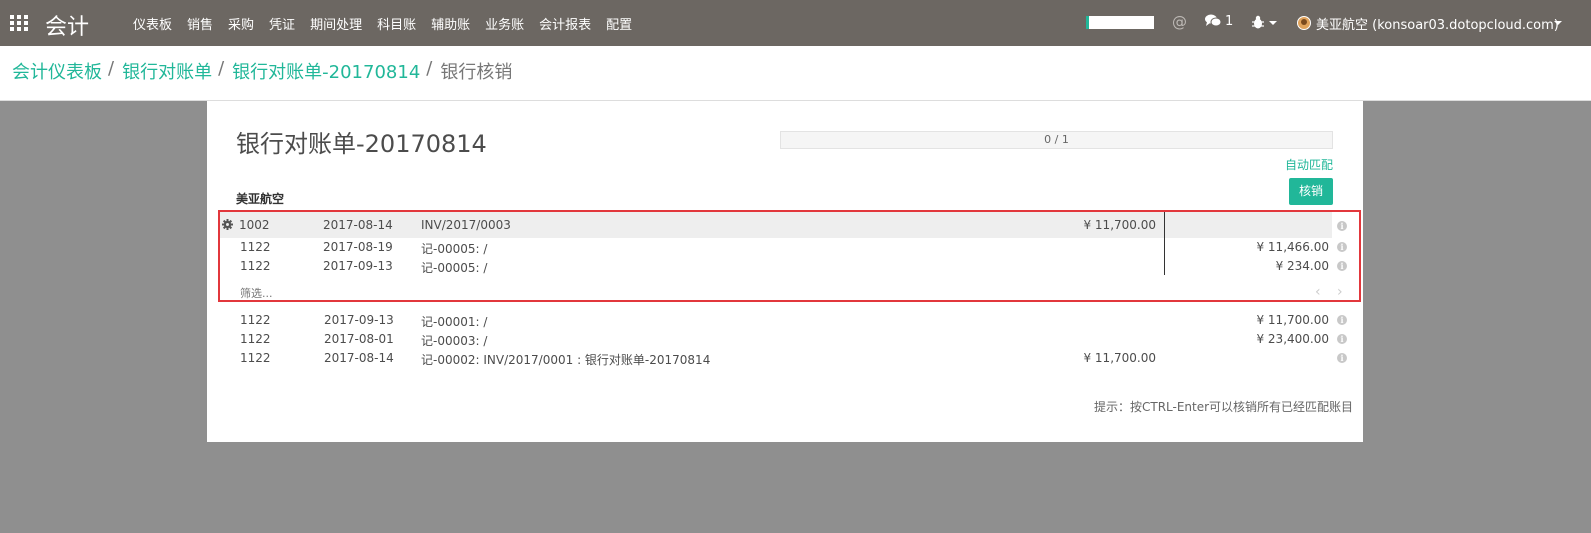  I want to click on line-credit: ¥ 11,466.00, so click(1292, 247).